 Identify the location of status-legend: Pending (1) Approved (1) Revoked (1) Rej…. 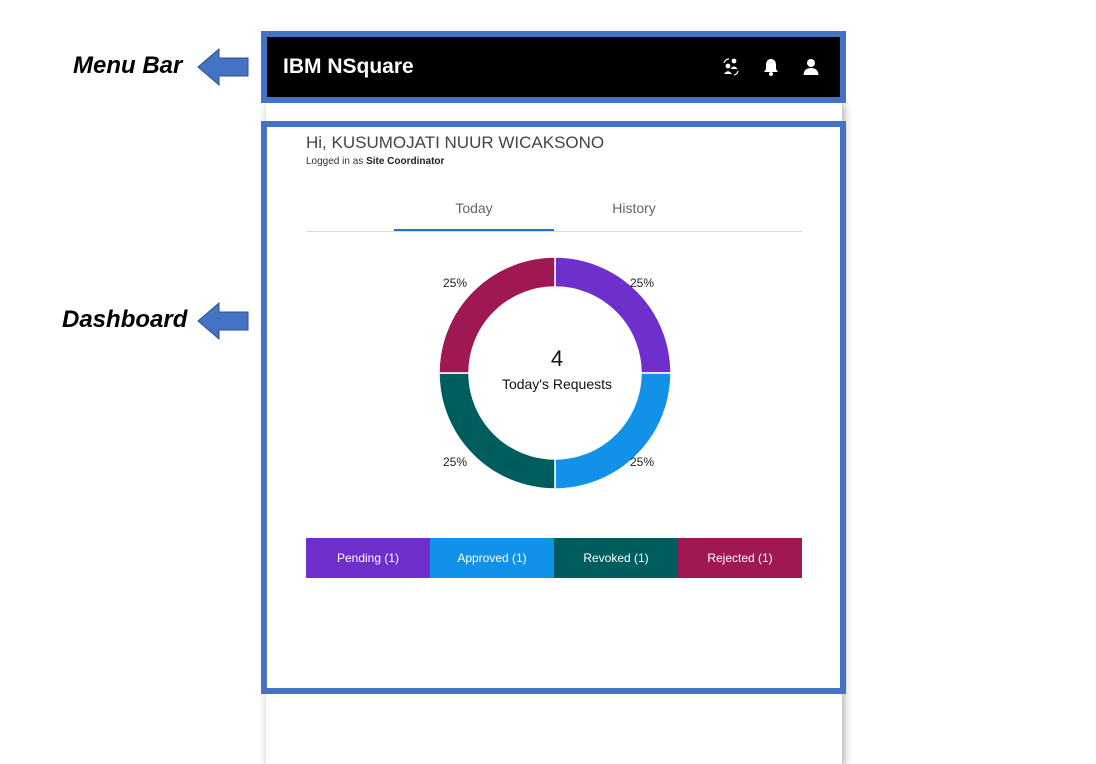
(554, 558).